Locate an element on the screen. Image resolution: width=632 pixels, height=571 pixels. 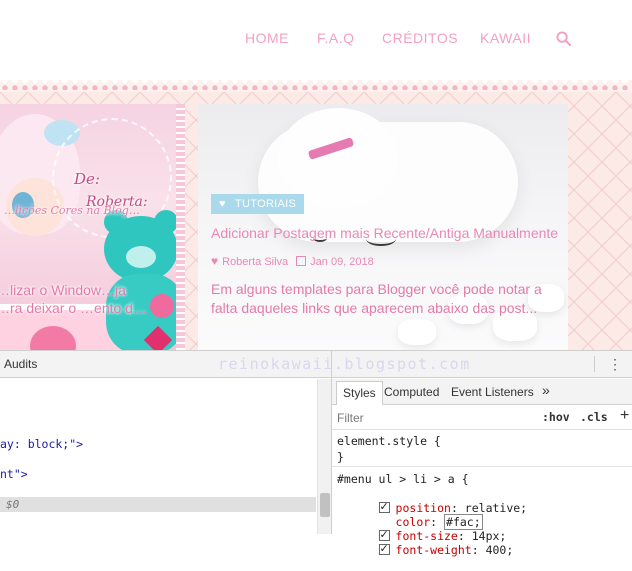
rule-selector: #menu ul > li > a { is located at coordinates (403, 479).